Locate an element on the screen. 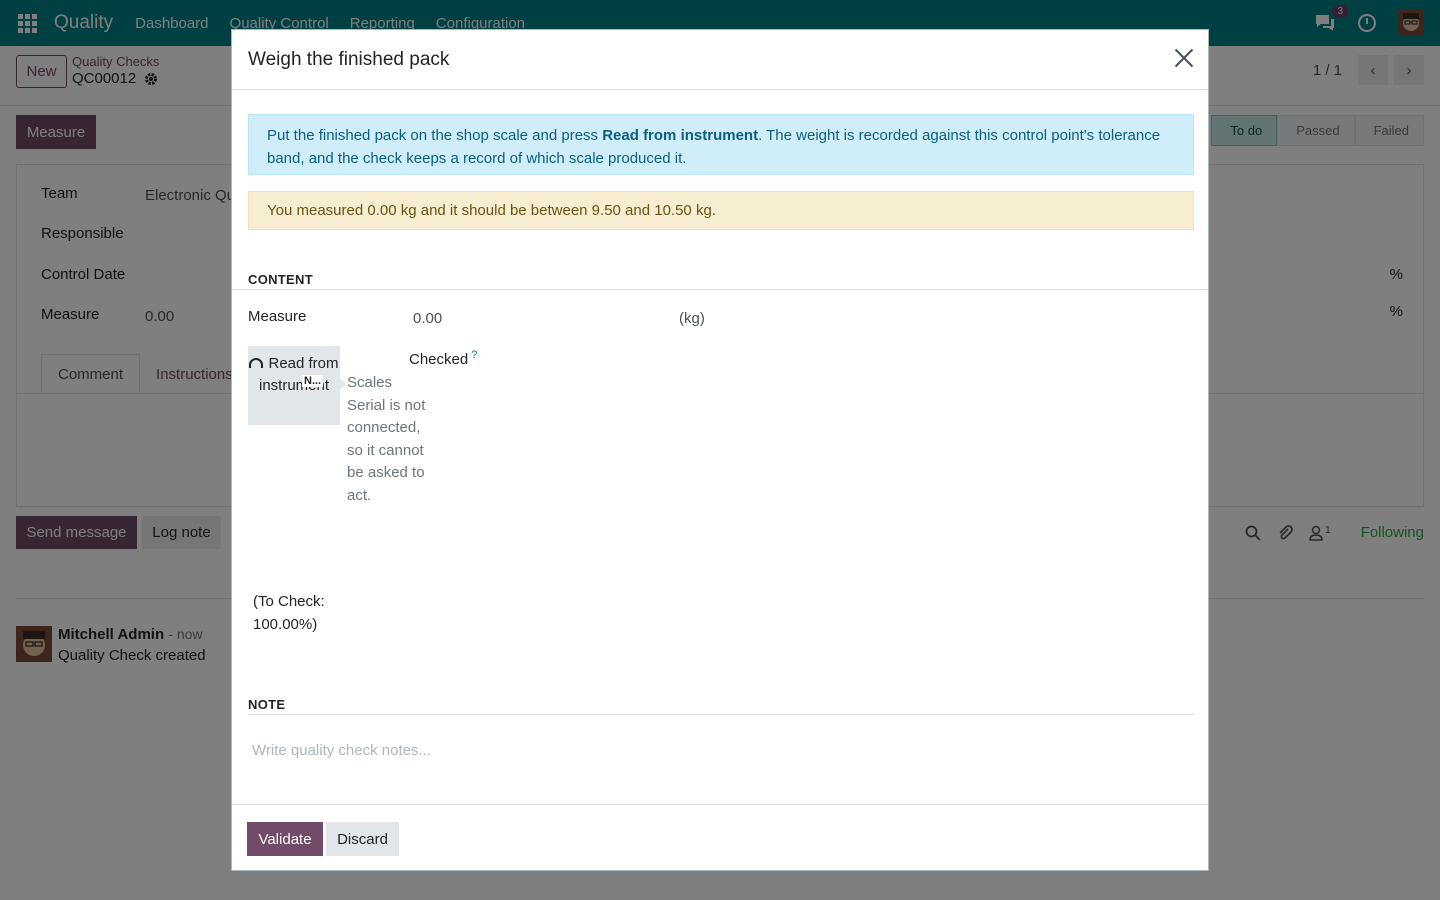 This screenshot has height=900, width=1440. to-check-percentage: (To Check: 100.00%) is located at coordinates (289, 613).